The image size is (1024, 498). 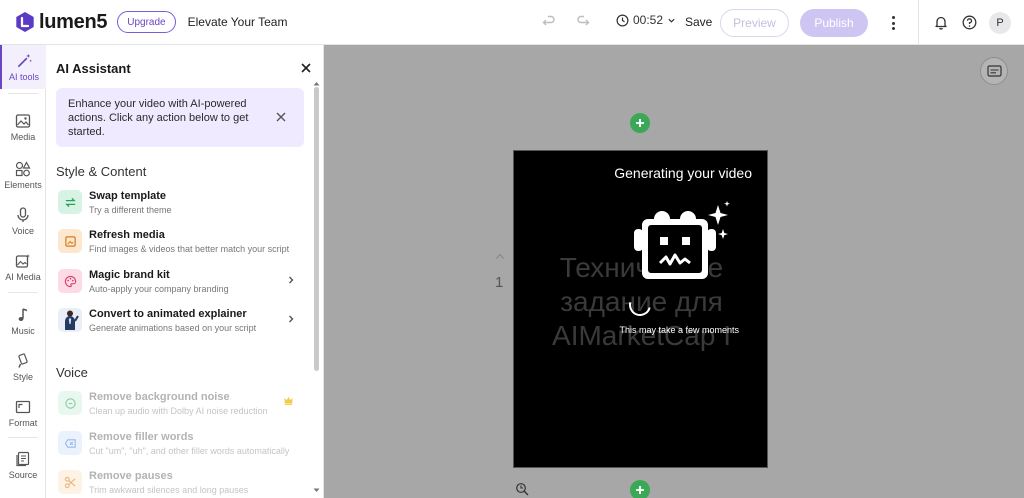 I want to click on scroll-up-icon, so click(x=316, y=83).